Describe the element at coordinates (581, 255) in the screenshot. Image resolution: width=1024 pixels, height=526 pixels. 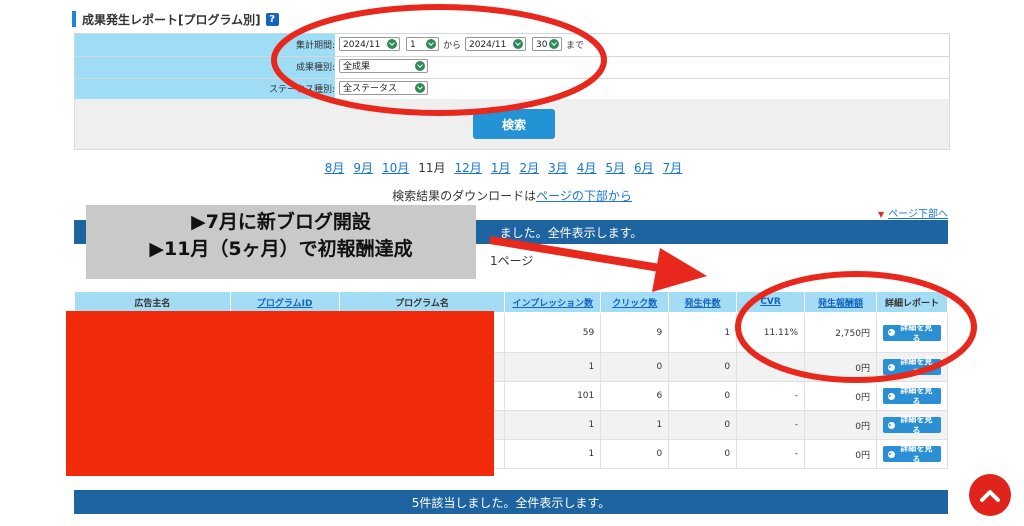
I see `annotation-arrow-shaft` at that location.